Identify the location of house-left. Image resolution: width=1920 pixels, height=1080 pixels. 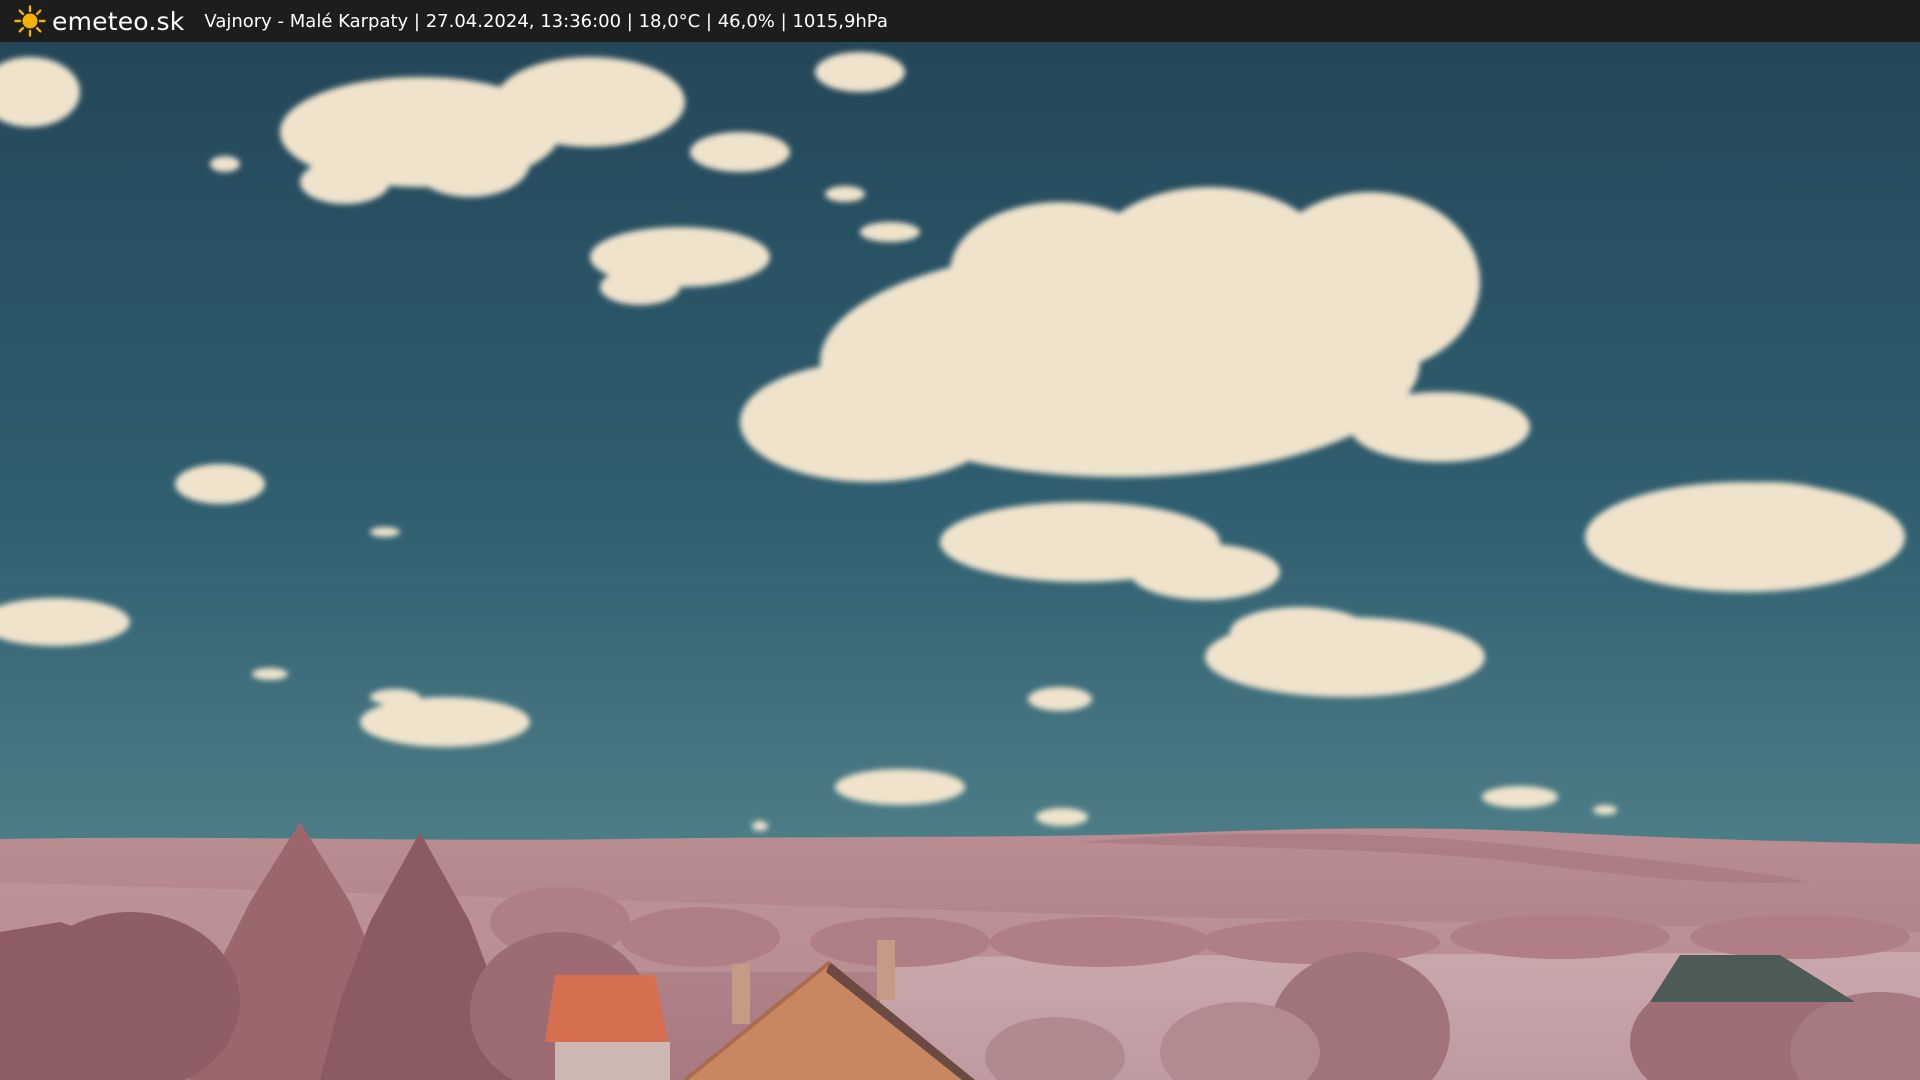
(607, 1027).